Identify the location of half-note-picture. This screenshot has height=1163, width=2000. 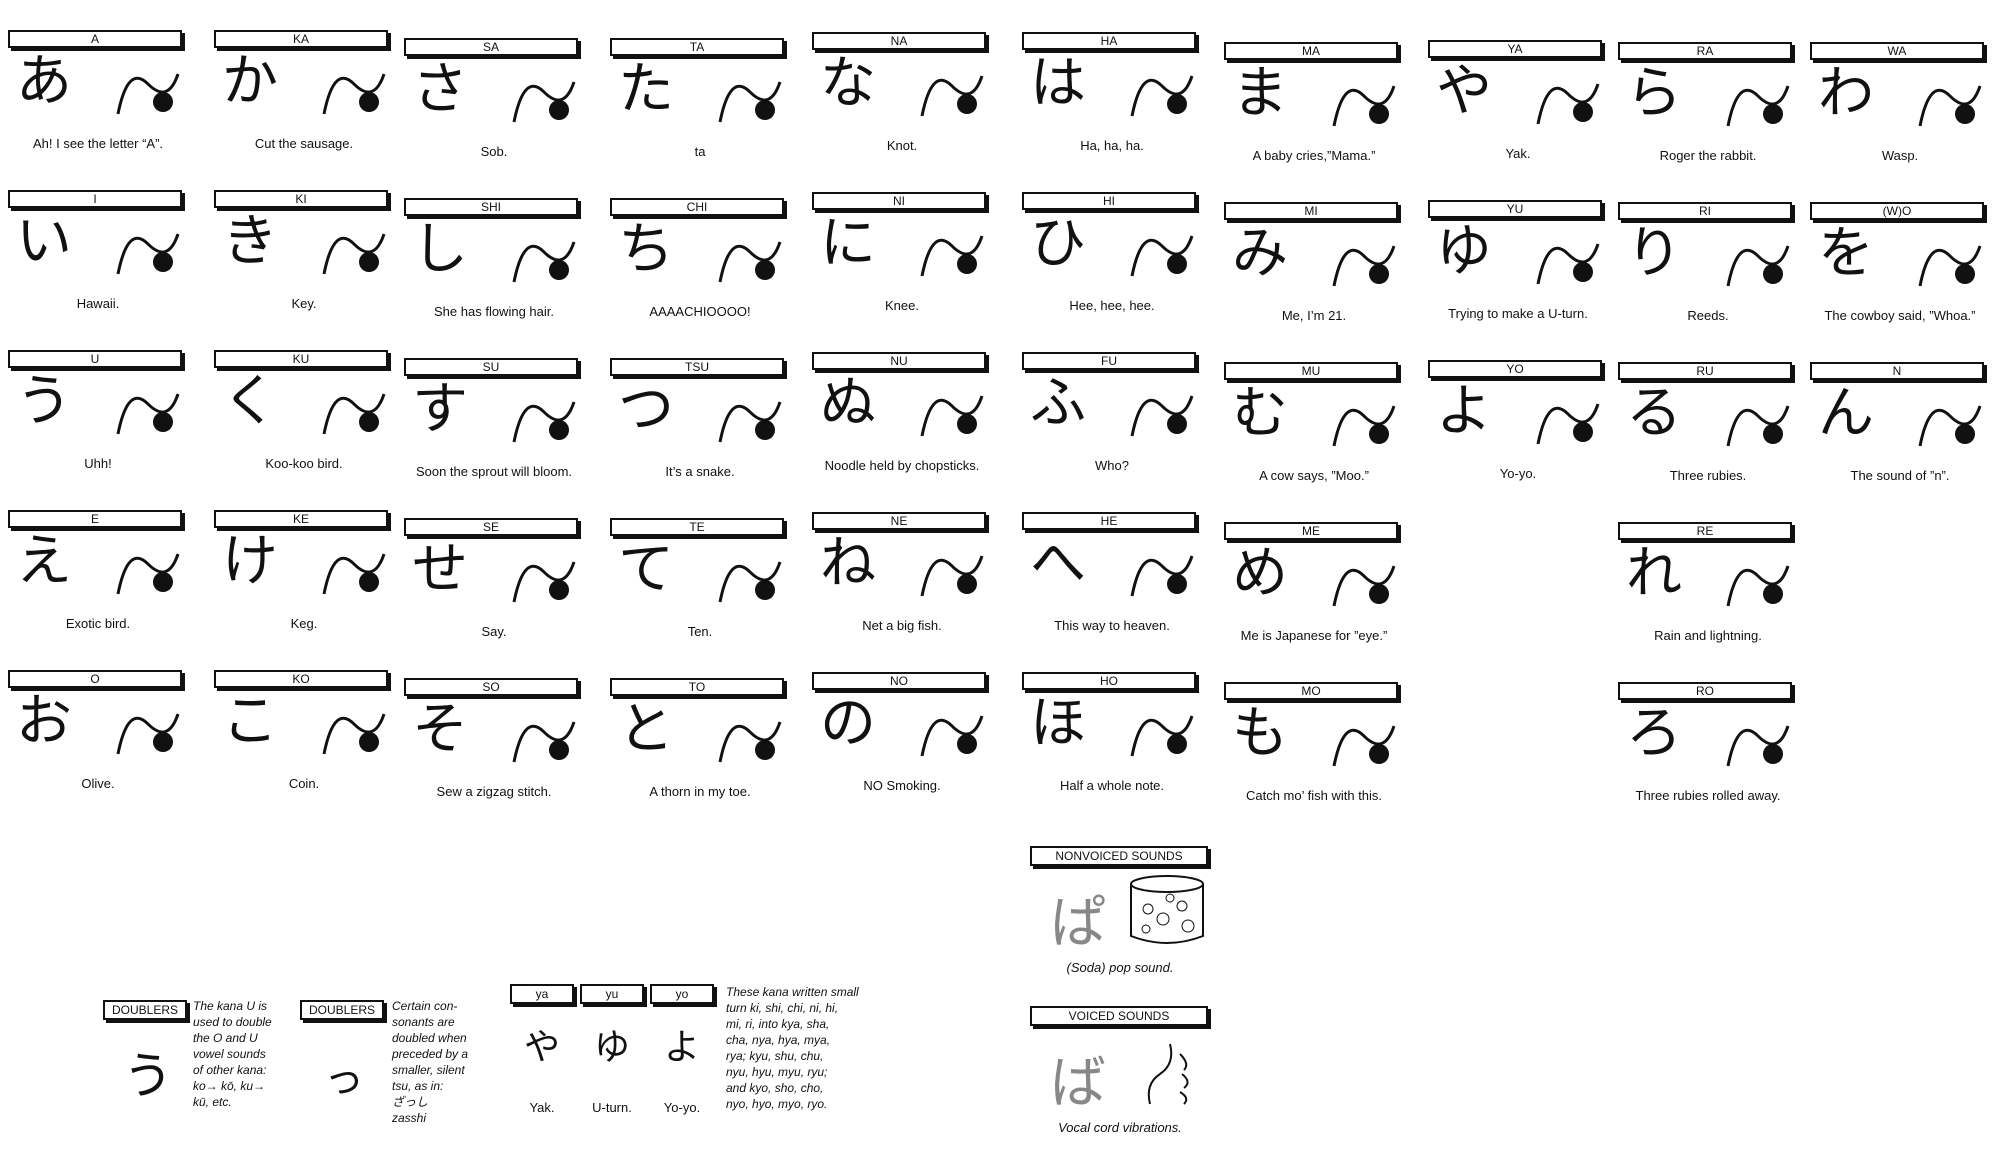
(1162, 732).